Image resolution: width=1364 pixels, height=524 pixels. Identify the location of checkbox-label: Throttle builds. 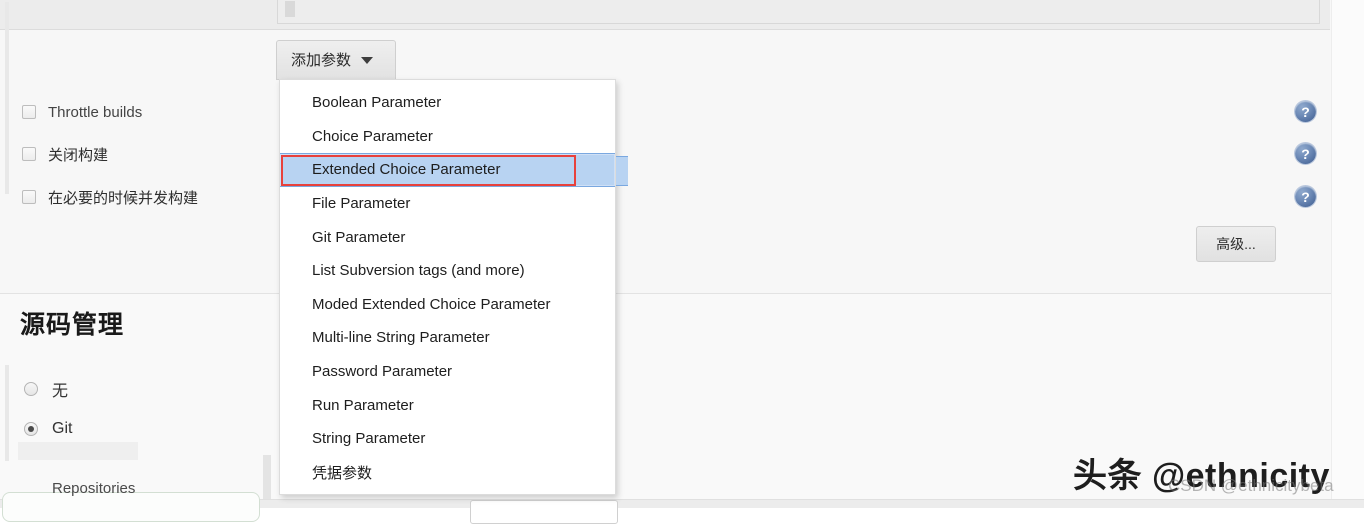
(95, 112).